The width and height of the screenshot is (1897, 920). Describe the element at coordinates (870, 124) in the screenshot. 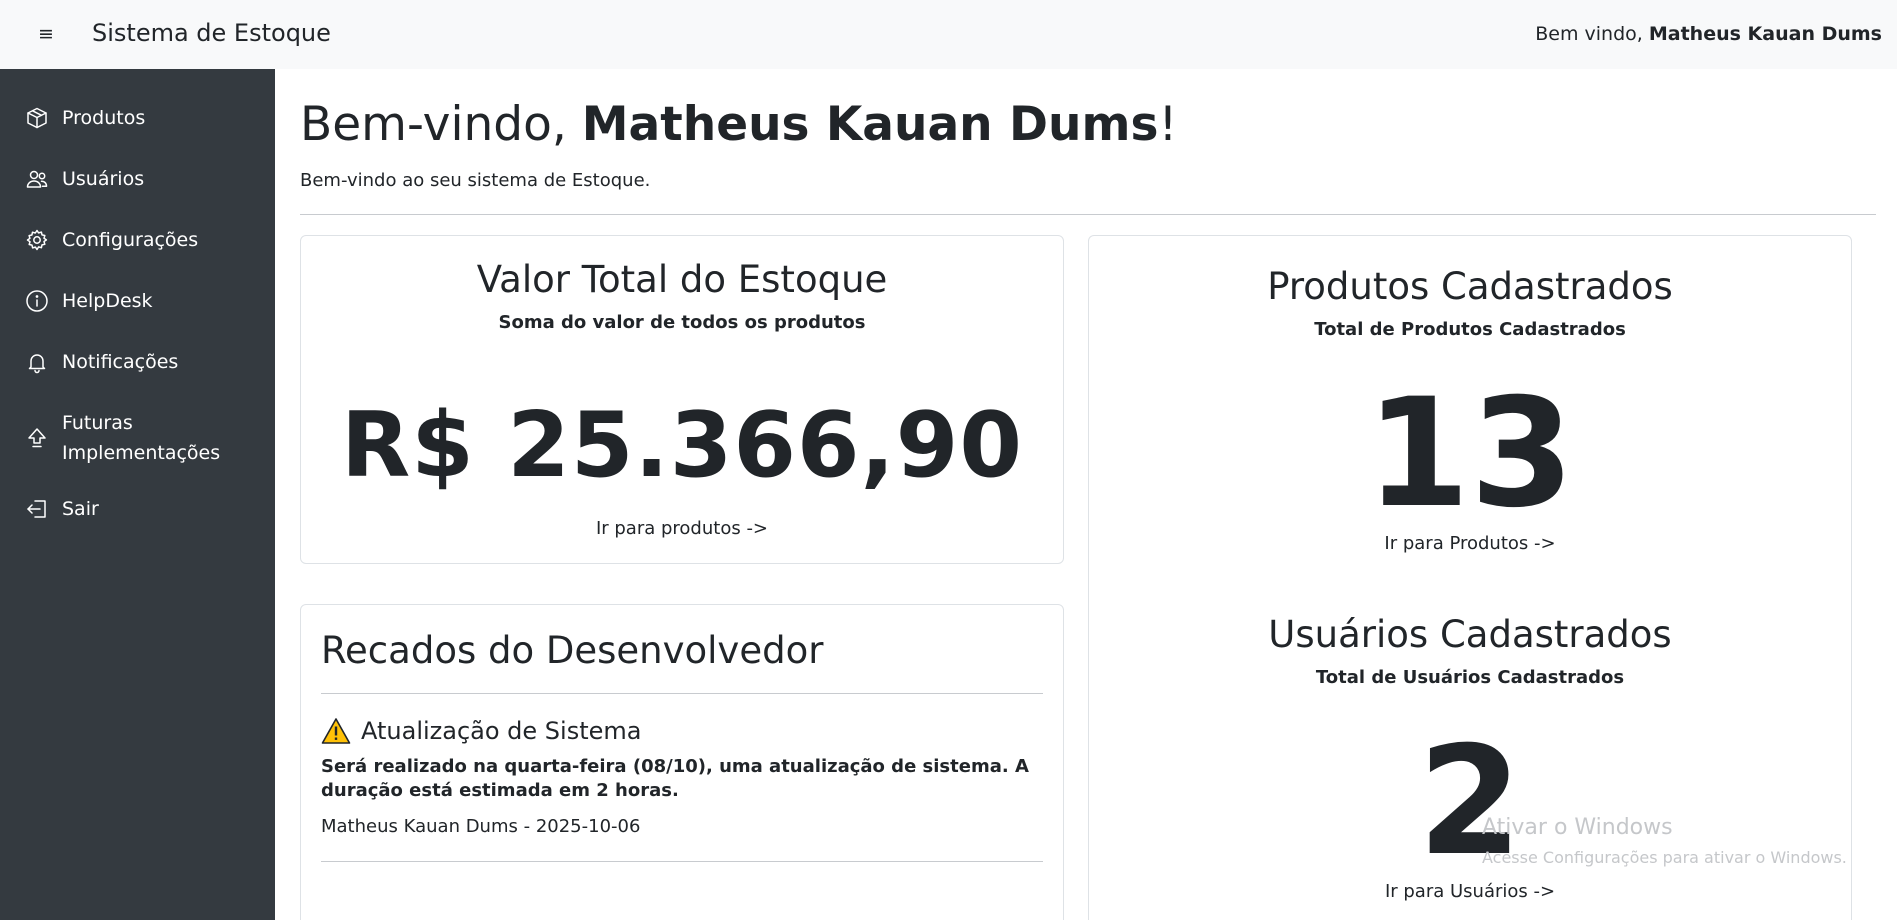

I see `title-name: Matheus Kauan Dums` at that location.